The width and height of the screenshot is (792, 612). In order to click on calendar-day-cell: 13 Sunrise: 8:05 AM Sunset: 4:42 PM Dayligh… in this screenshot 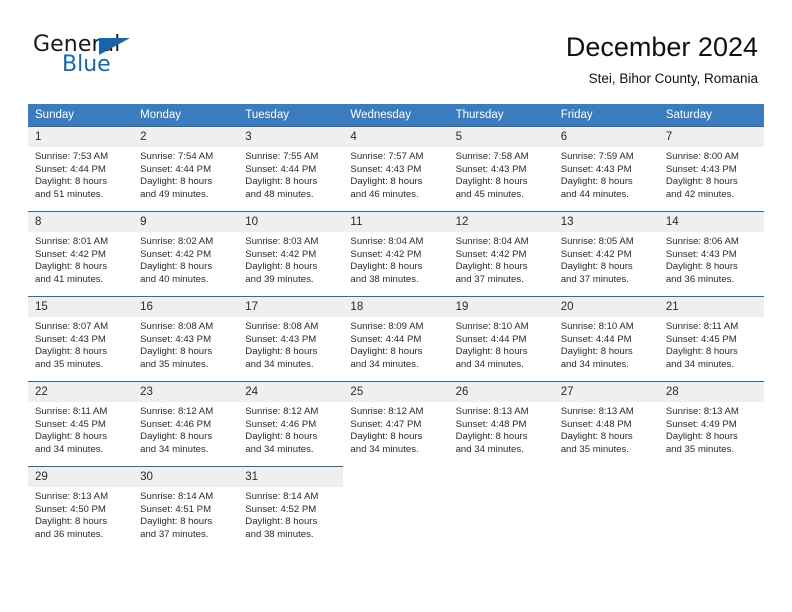, I will do `click(606, 254)`.